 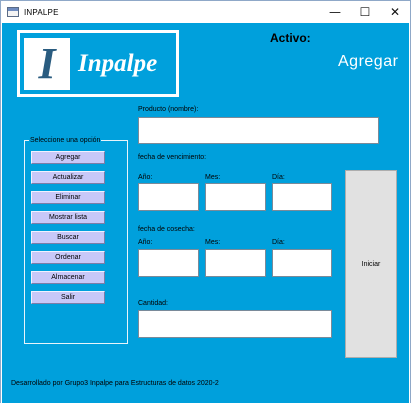 What do you see at coordinates (13, 12) in the screenshot?
I see `app-window-icon` at bounding box center [13, 12].